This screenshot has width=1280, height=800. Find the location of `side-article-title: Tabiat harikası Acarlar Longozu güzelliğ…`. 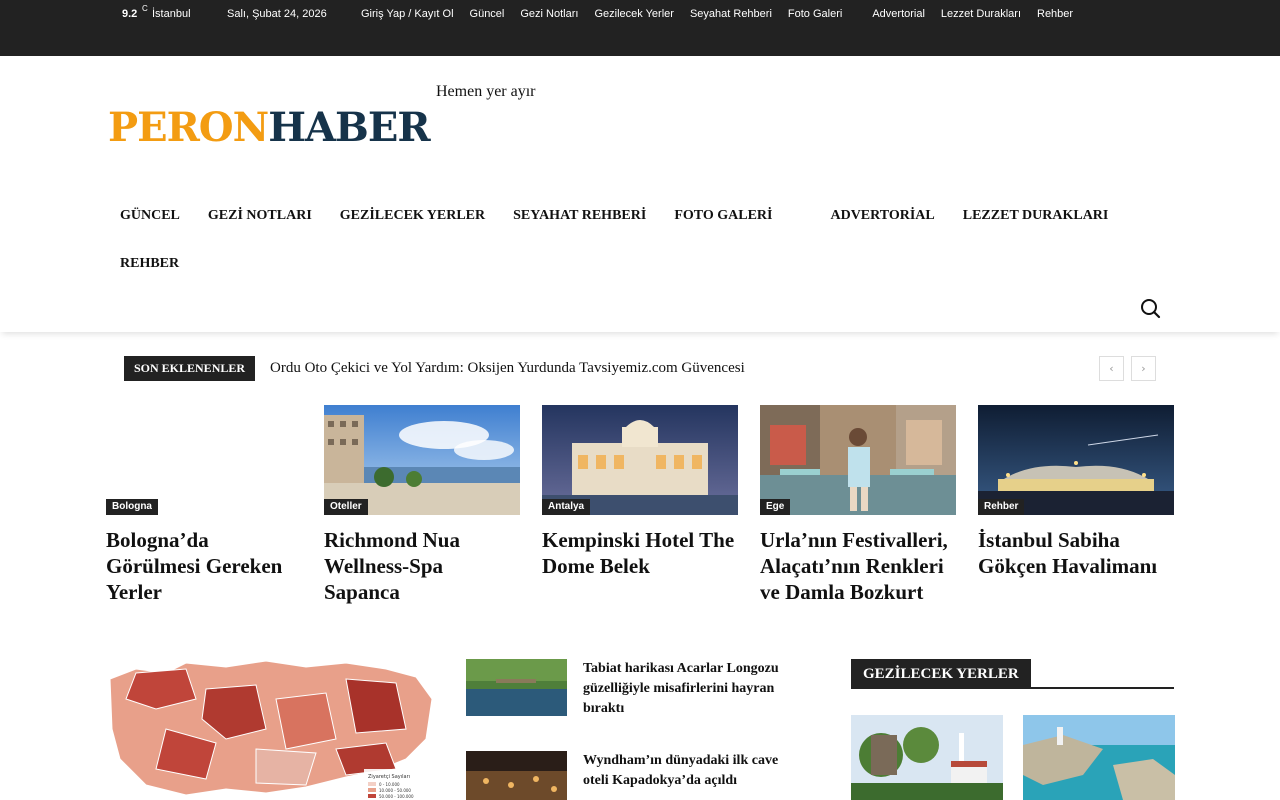

side-article-title: Tabiat harikası Acarlar Longozu güzelliğ… is located at coordinates (688, 689).